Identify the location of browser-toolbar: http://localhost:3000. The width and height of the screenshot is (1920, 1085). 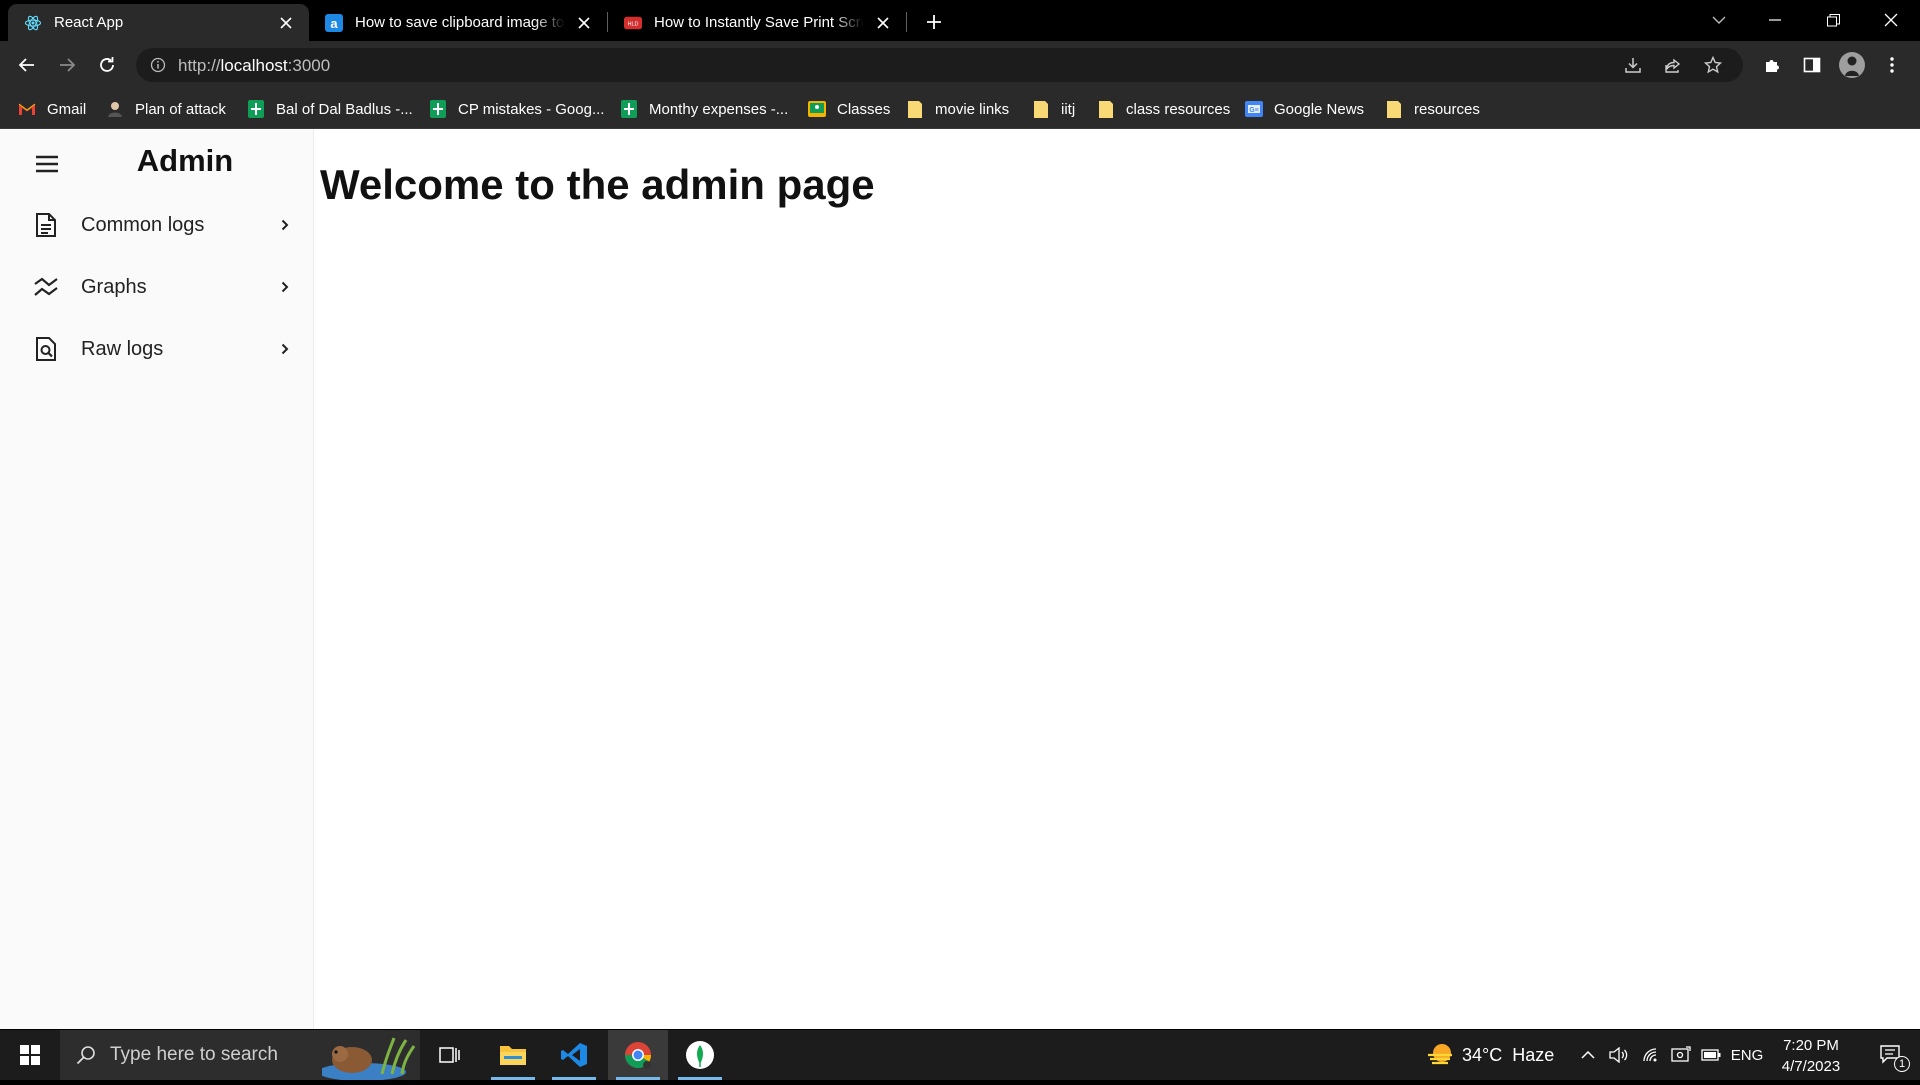
(960, 65).